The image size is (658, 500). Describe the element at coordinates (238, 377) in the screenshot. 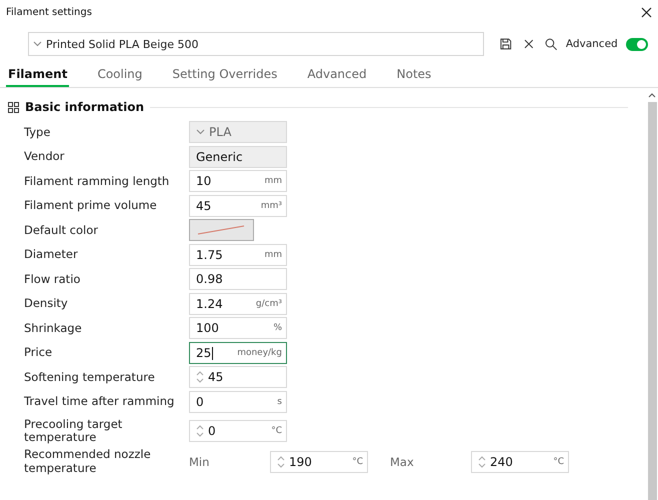

I see `spin-field: 45` at that location.